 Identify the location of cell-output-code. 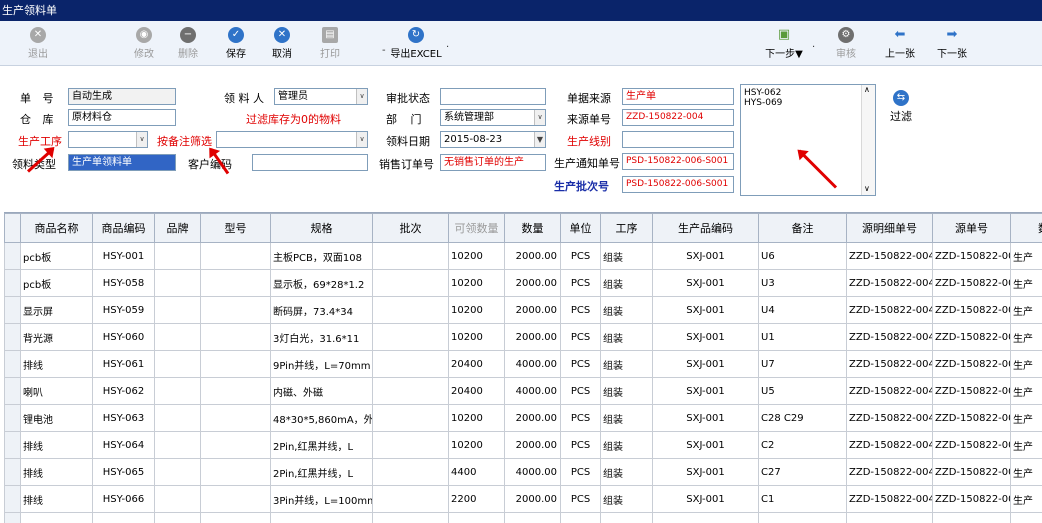
(705, 517).